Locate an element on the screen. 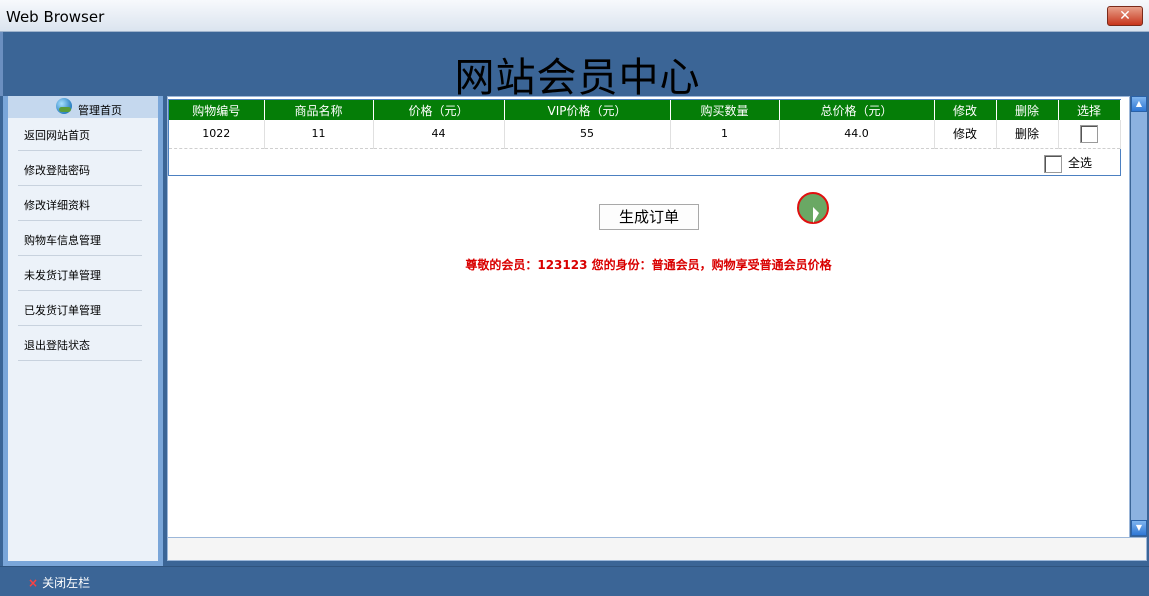 This screenshot has height=596, width=1149. column-header: 删除 is located at coordinates (1027, 110).